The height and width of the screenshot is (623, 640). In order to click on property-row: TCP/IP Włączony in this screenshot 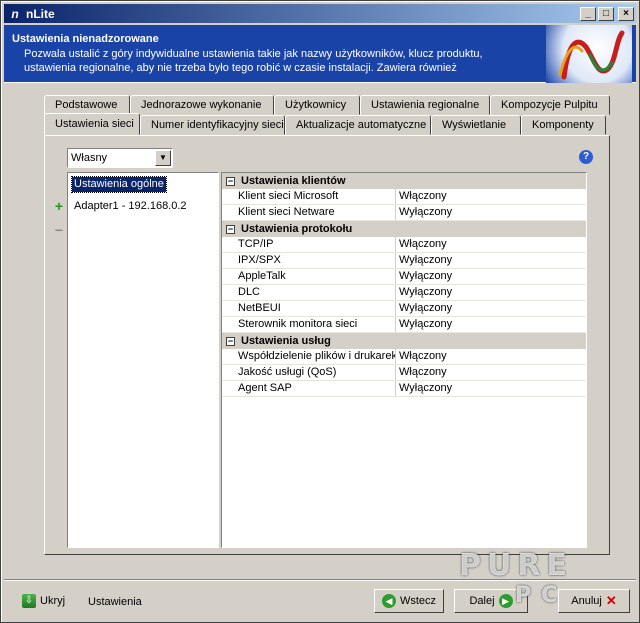, I will do `click(404, 245)`.